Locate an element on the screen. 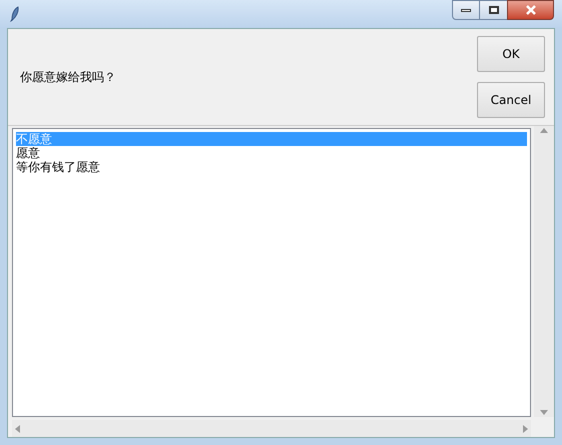 This screenshot has height=445, width=562. close-button is located at coordinates (530, 10).